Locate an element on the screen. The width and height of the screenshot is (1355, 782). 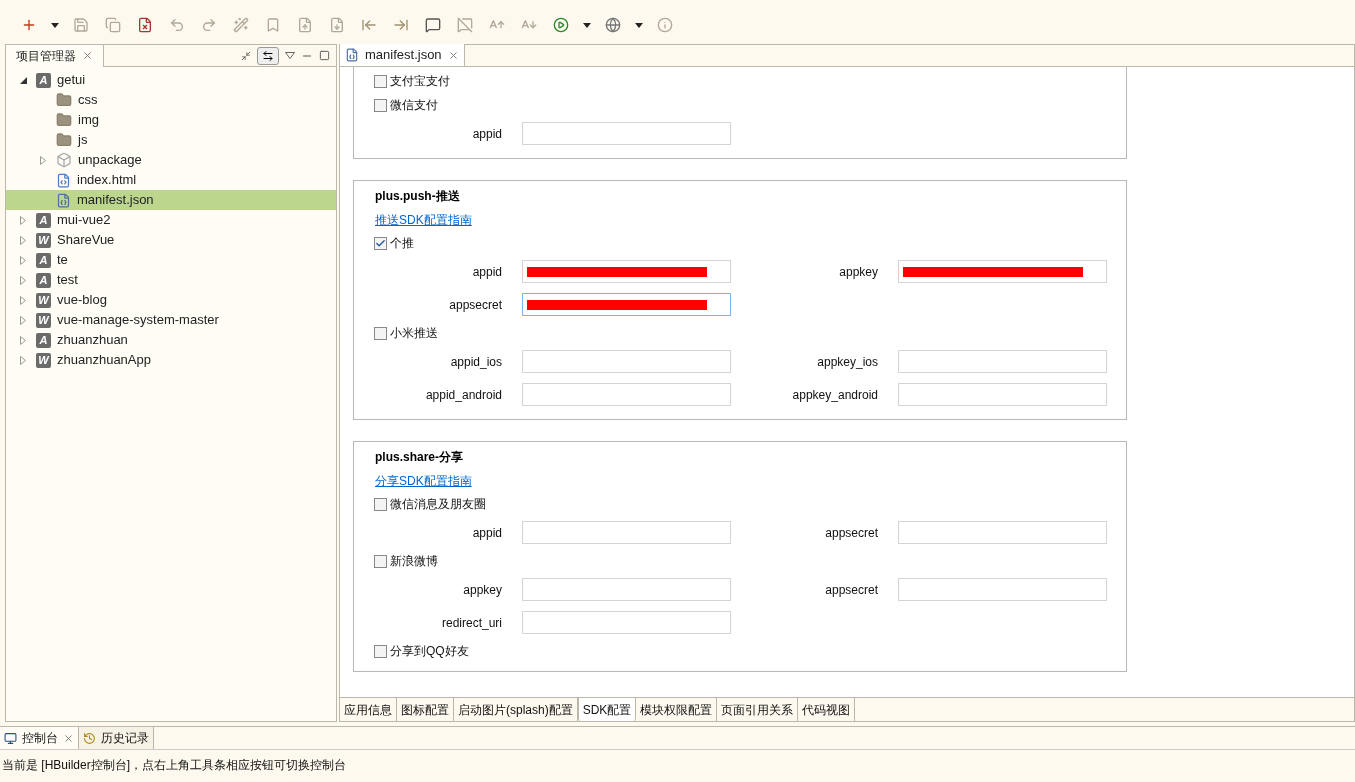
tree-item: W vue-blog is located at coordinates (171, 300).